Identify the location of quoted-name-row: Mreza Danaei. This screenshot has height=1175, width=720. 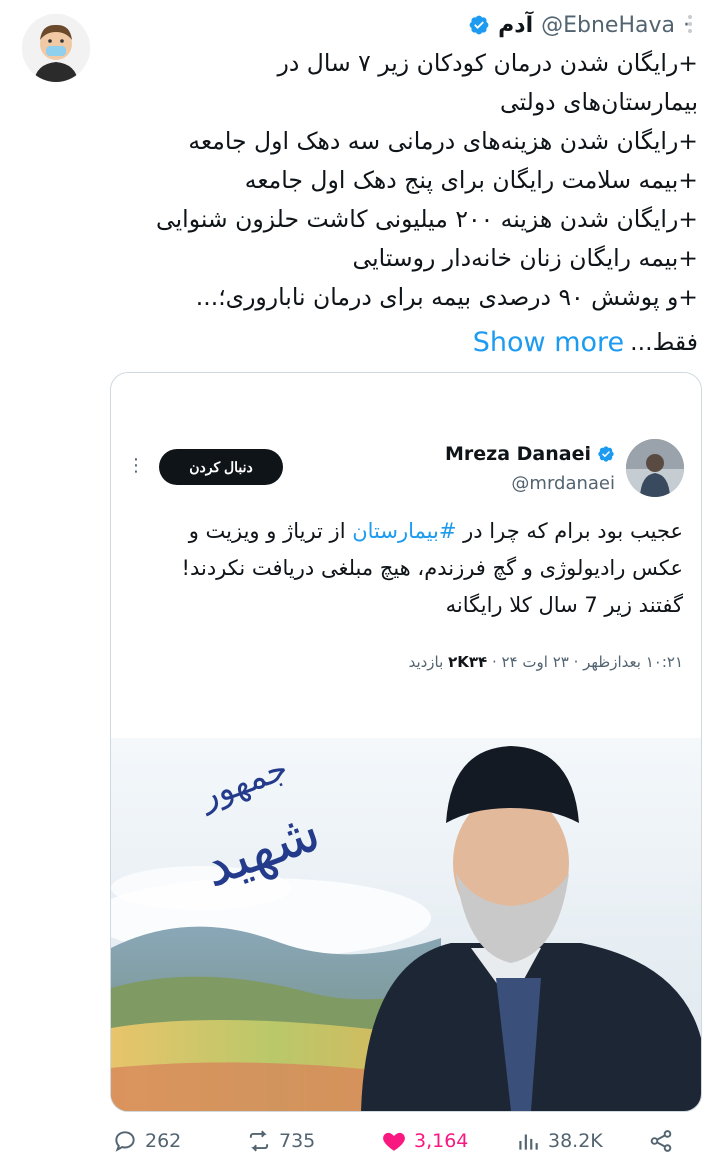
(530, 454).